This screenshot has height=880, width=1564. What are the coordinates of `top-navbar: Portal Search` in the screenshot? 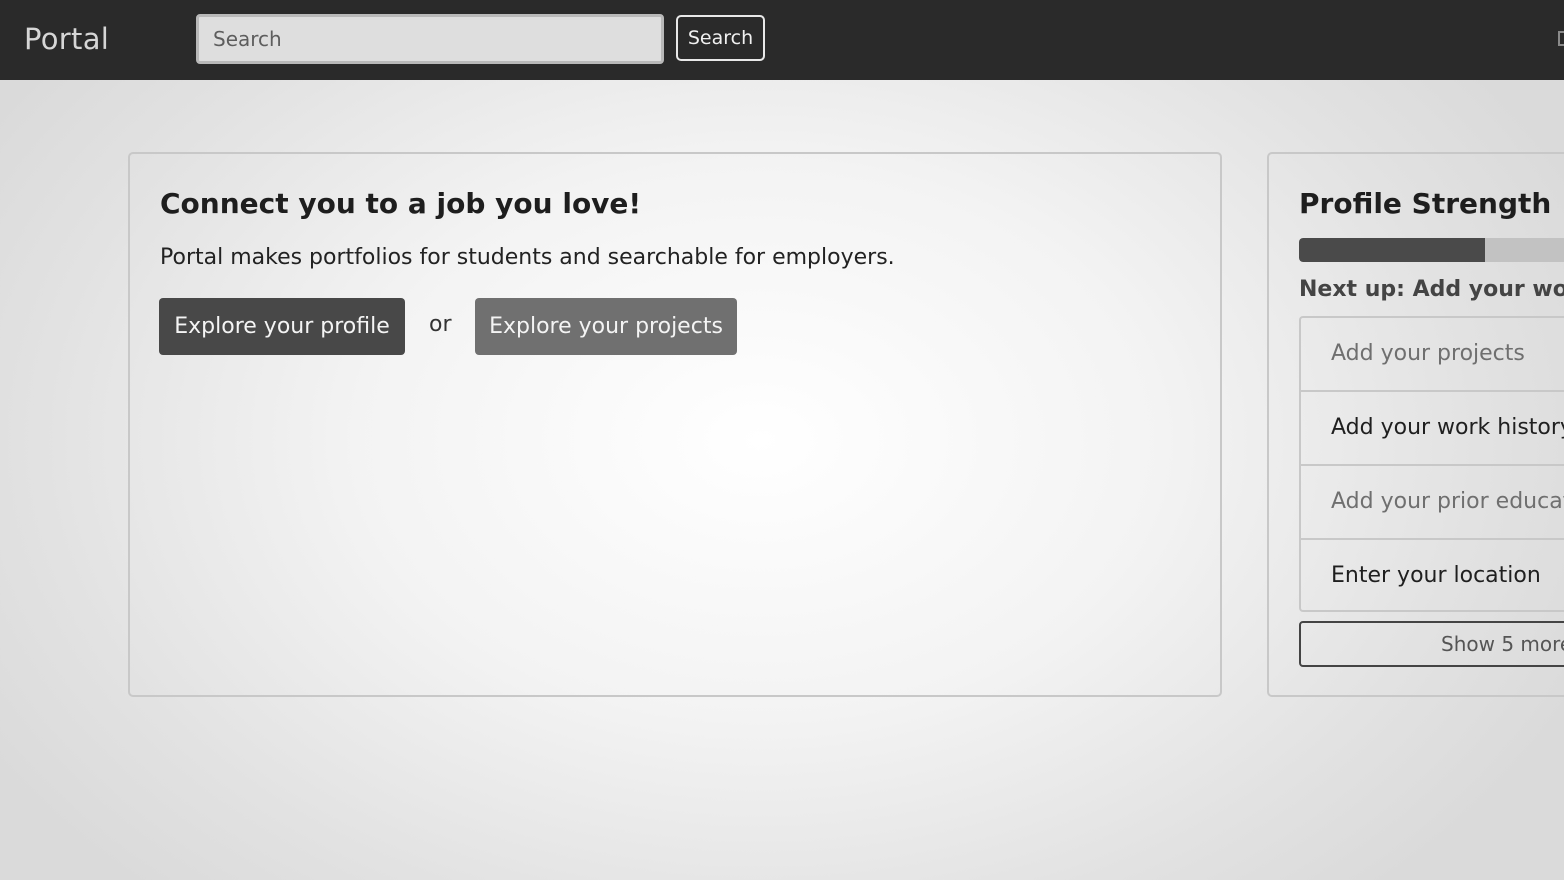 It's located at (782, 40).